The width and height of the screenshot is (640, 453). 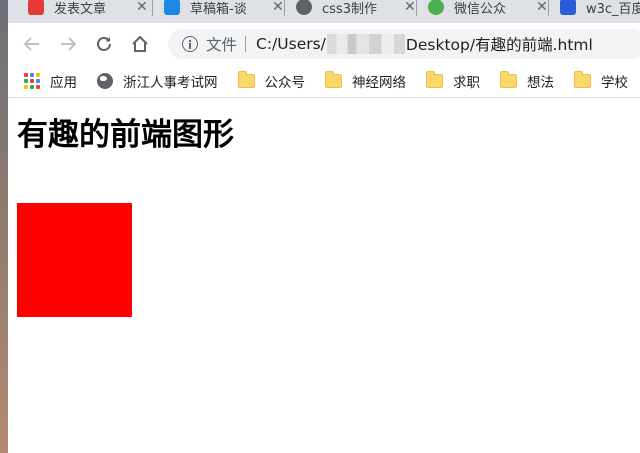 I want to click on bookmark-folder-neural-network: 神经网络, so click(x=365, y=81).